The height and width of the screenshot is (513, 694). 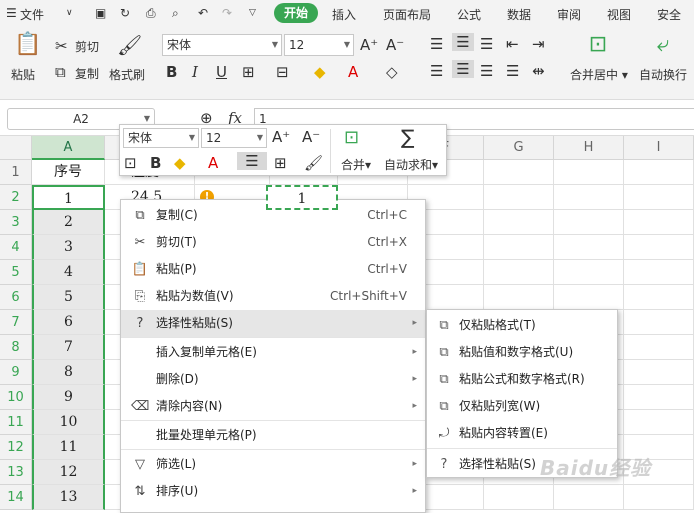 What do you see at coordinates (392, 72) in the screenshot?
I see `clear-format-icon: ◇` at bounding box center [392, 72].